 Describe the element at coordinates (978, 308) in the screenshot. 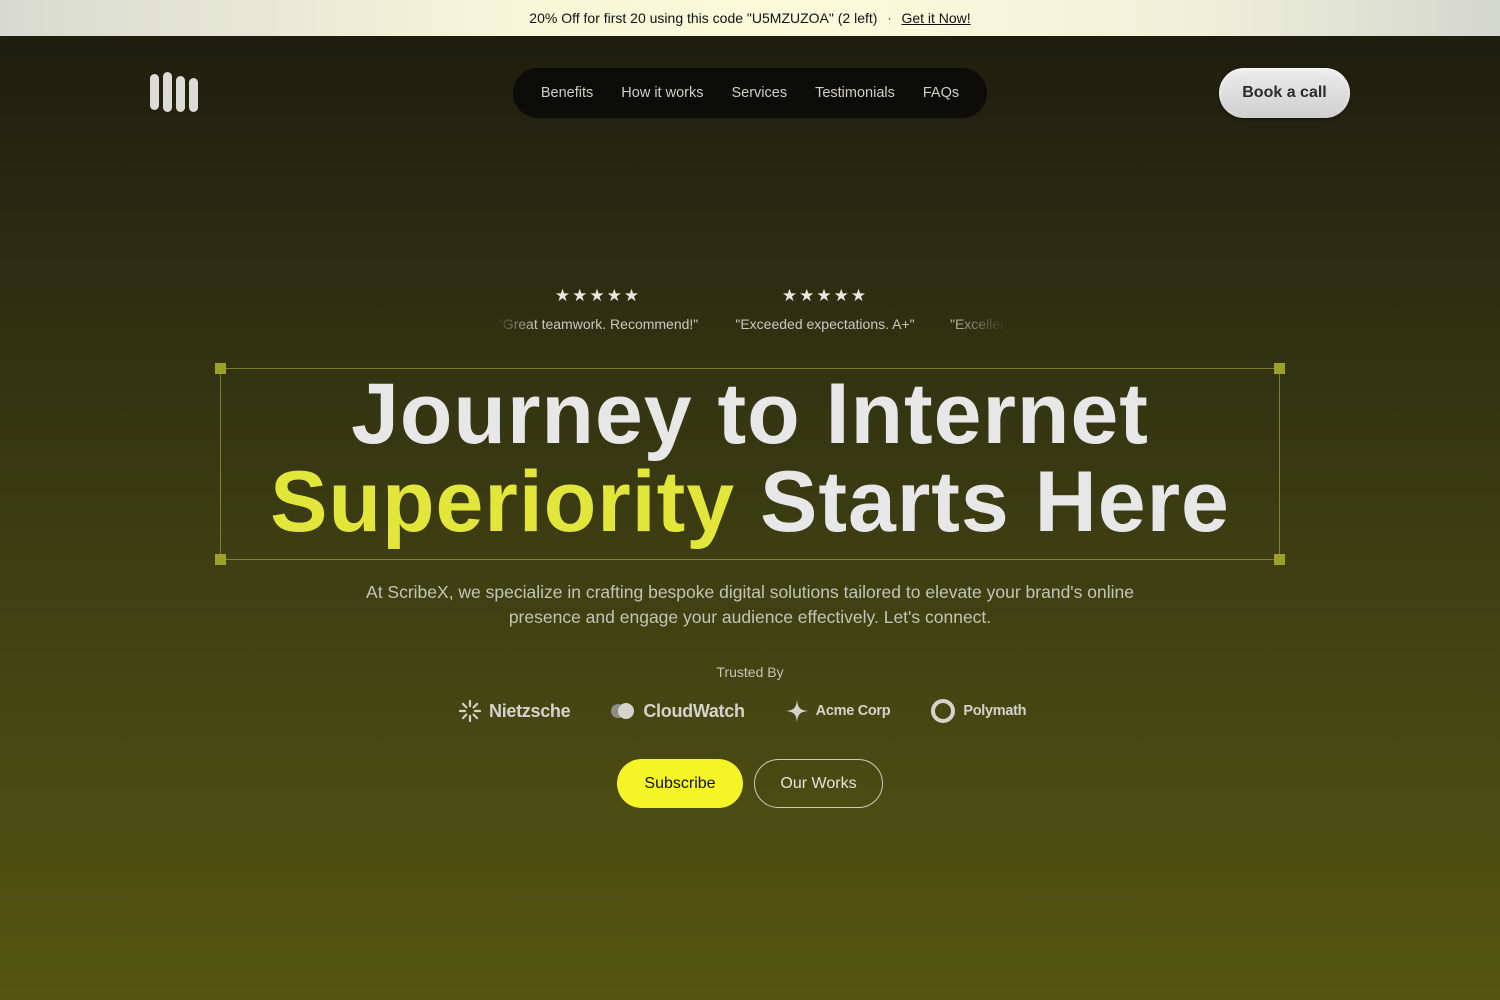

I see `review-card: ★★★★★ "Excellent` at that location.